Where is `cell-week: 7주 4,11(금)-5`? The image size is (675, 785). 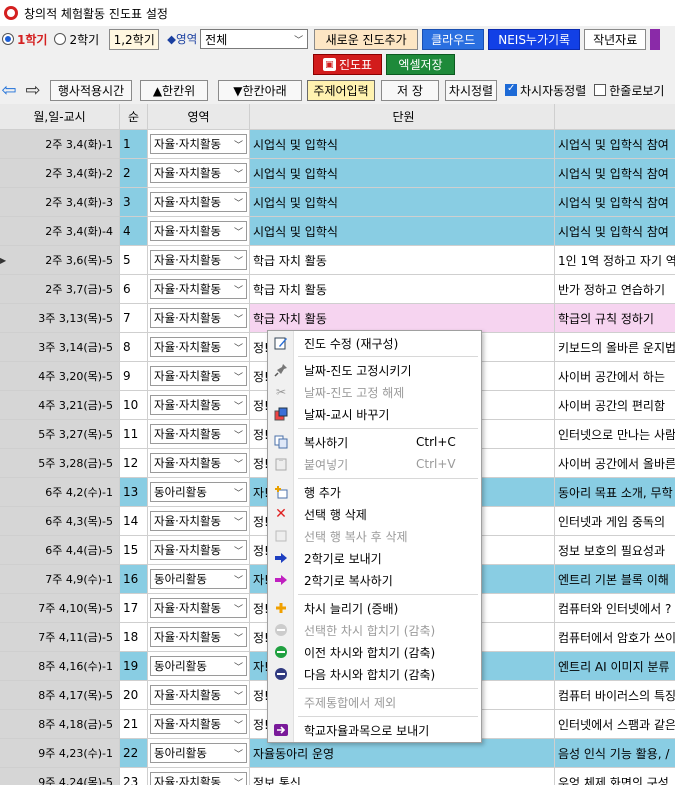
cell-week: 7주 4,11(금)-5 is located at coordinates (60, 637).